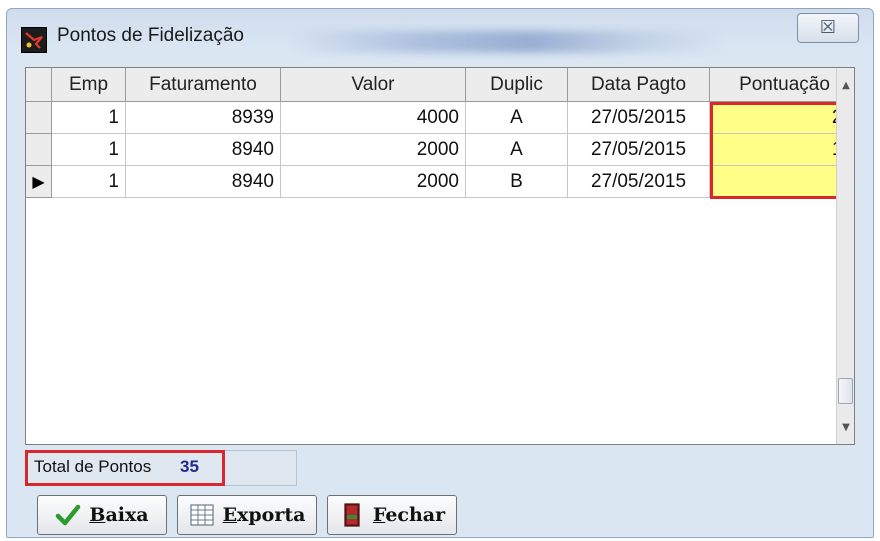 This screenshot has width=880, height=541. I want to click on cell-pontuacao: 10, so click(773, 150).